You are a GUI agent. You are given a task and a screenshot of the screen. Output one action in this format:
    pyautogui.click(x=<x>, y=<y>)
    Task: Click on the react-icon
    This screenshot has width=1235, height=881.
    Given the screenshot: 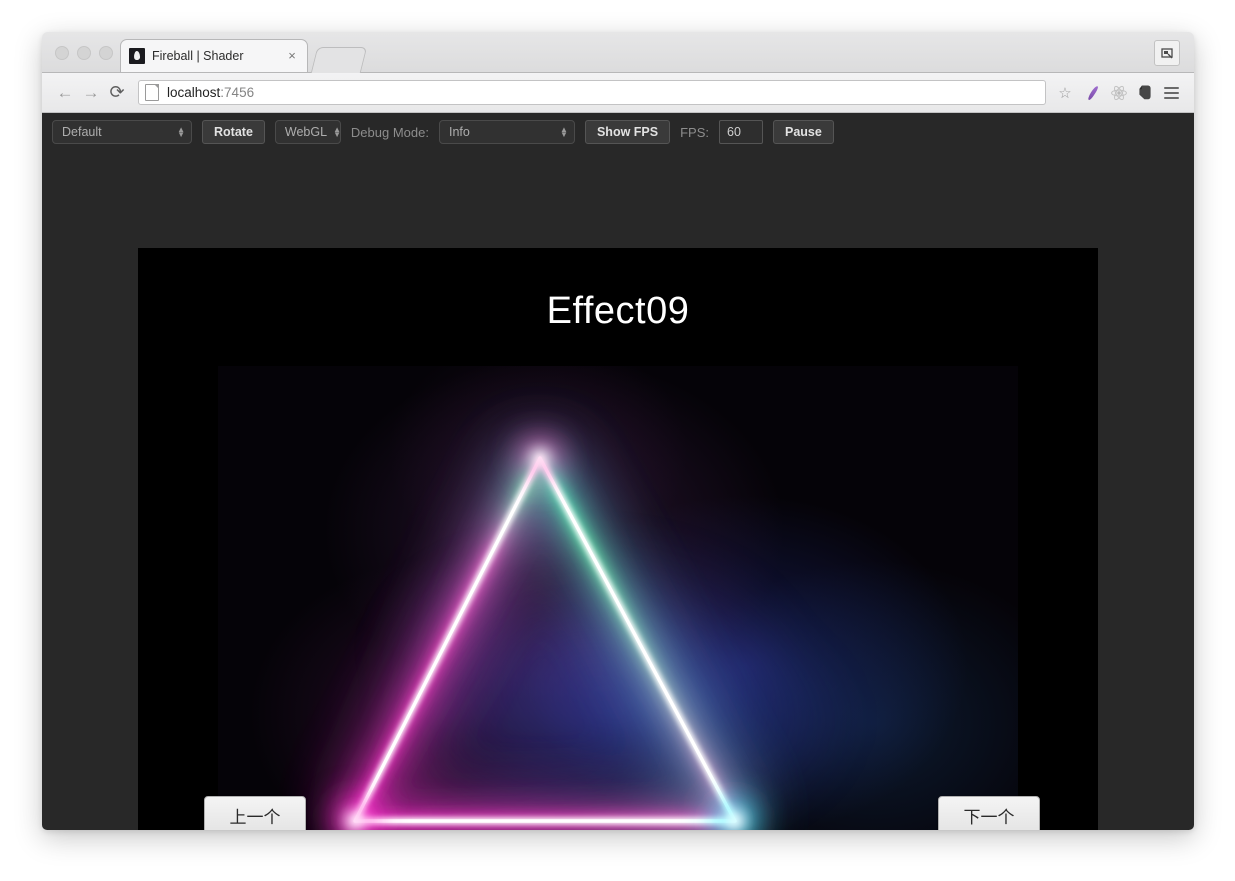 What is the action you would take?
    pyautogui.click(x=1119, y=93)
    